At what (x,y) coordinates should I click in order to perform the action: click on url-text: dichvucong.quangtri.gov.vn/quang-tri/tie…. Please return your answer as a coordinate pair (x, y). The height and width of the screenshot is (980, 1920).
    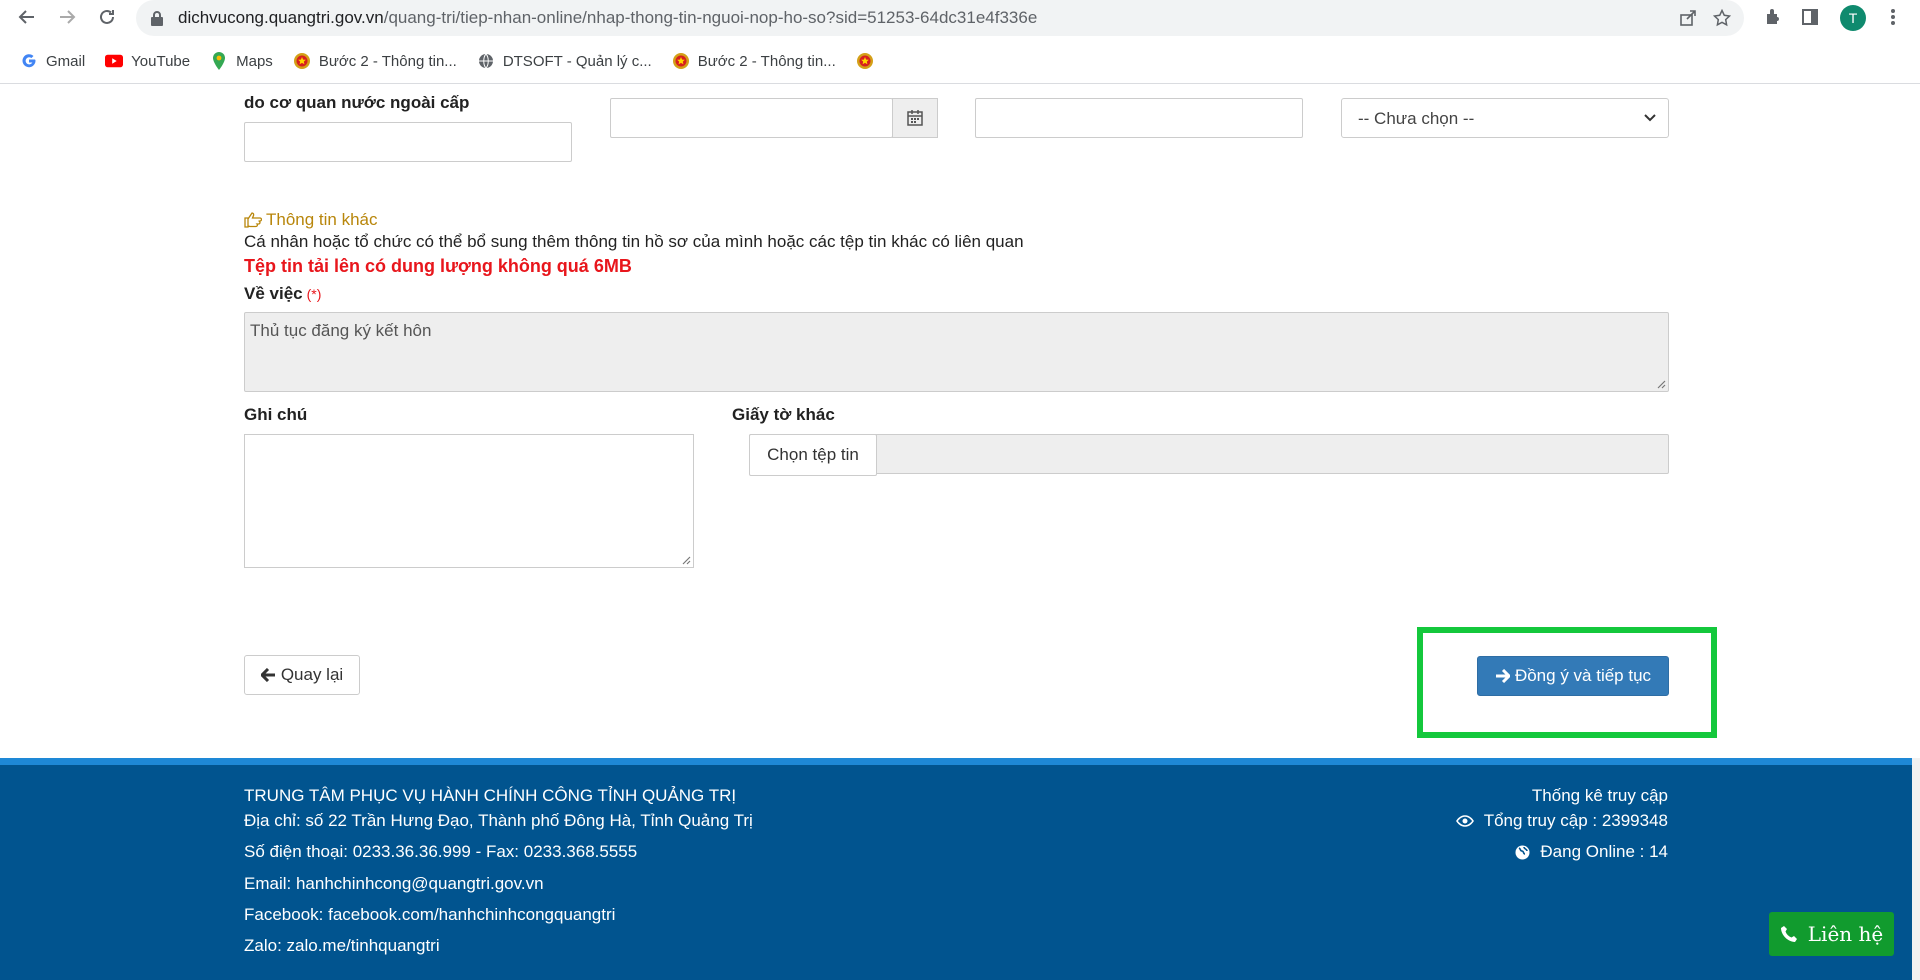
    Looking at the image, I should click on (608, 17).